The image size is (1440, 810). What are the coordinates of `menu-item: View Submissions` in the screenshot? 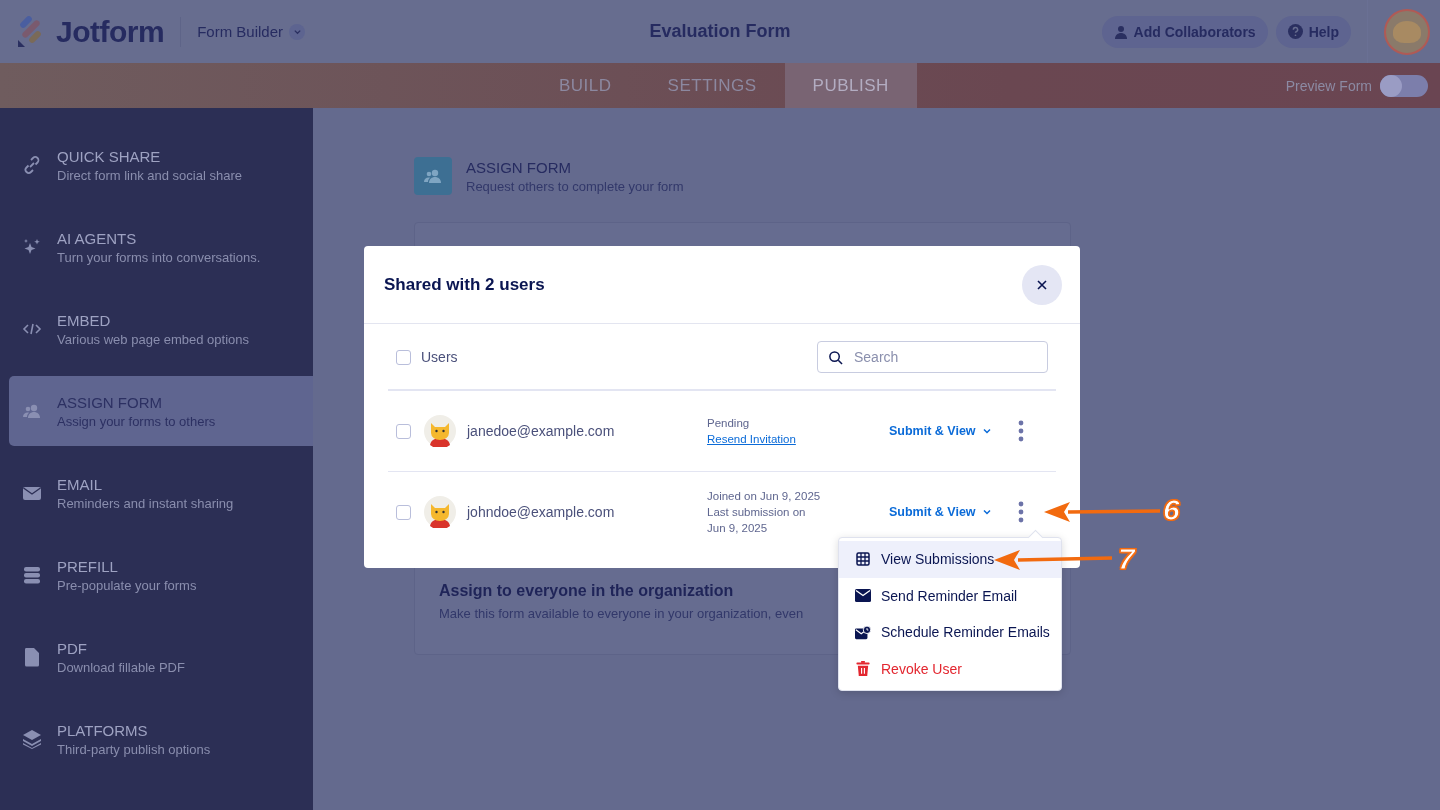 It's located at (950, 559).